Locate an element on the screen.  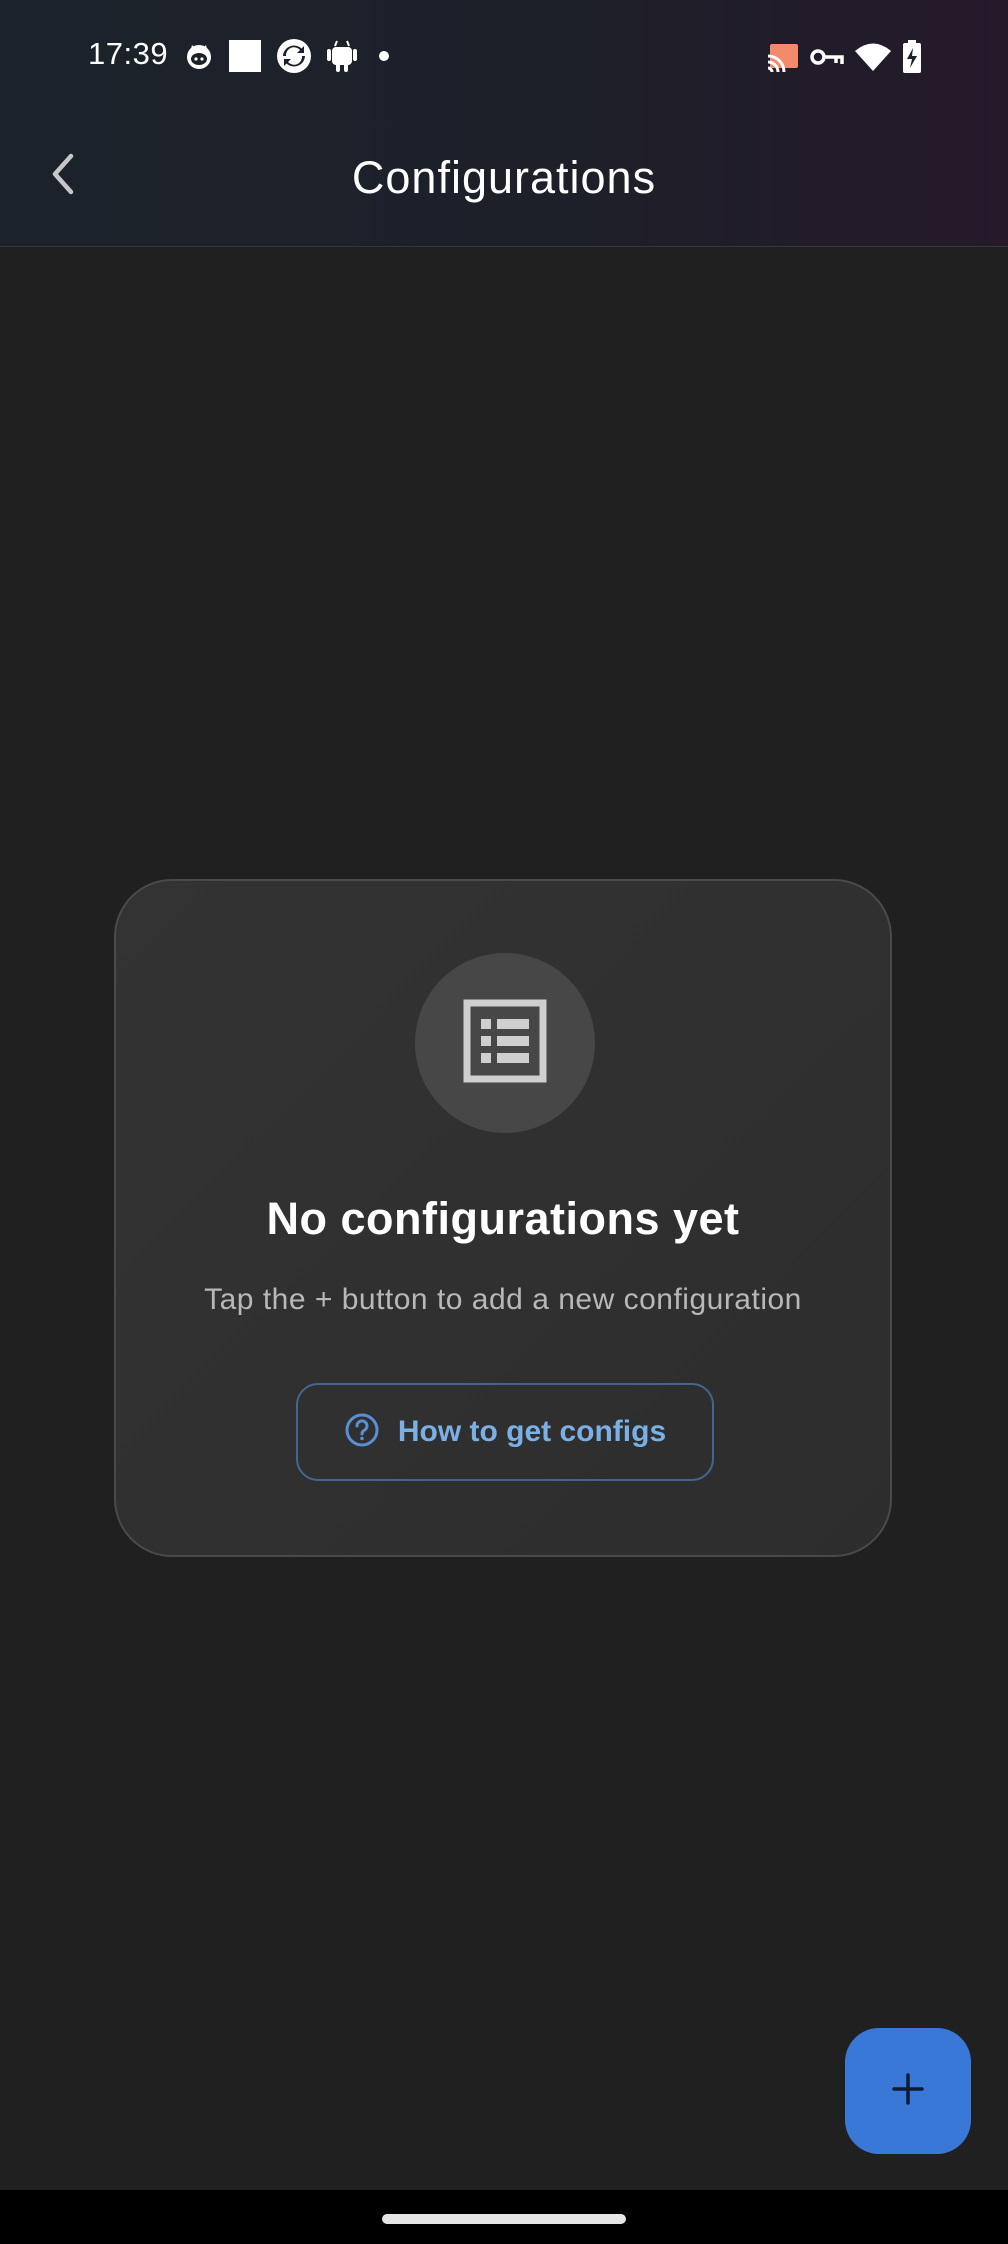
notification-sync-icon is located at coordinates (294, 56).